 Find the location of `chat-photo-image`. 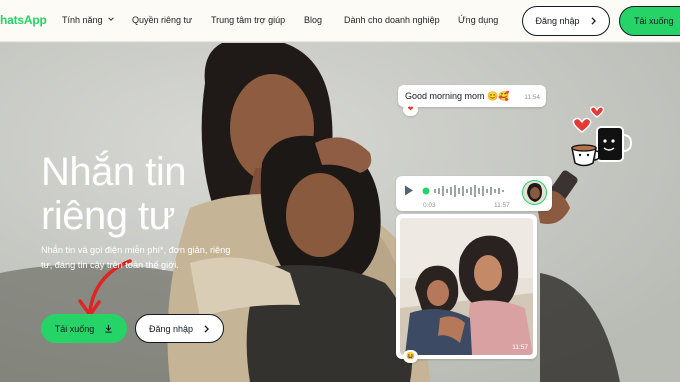

chat-photo-image is located at coordinates (466, 286).